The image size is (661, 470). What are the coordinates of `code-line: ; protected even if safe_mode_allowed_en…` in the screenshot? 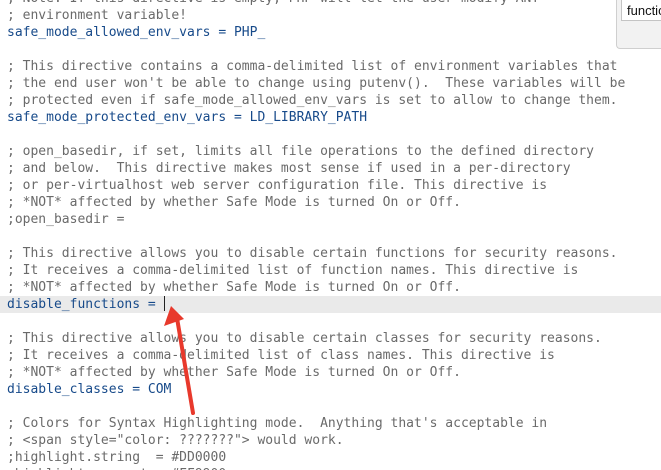 It's located at (334, 100).